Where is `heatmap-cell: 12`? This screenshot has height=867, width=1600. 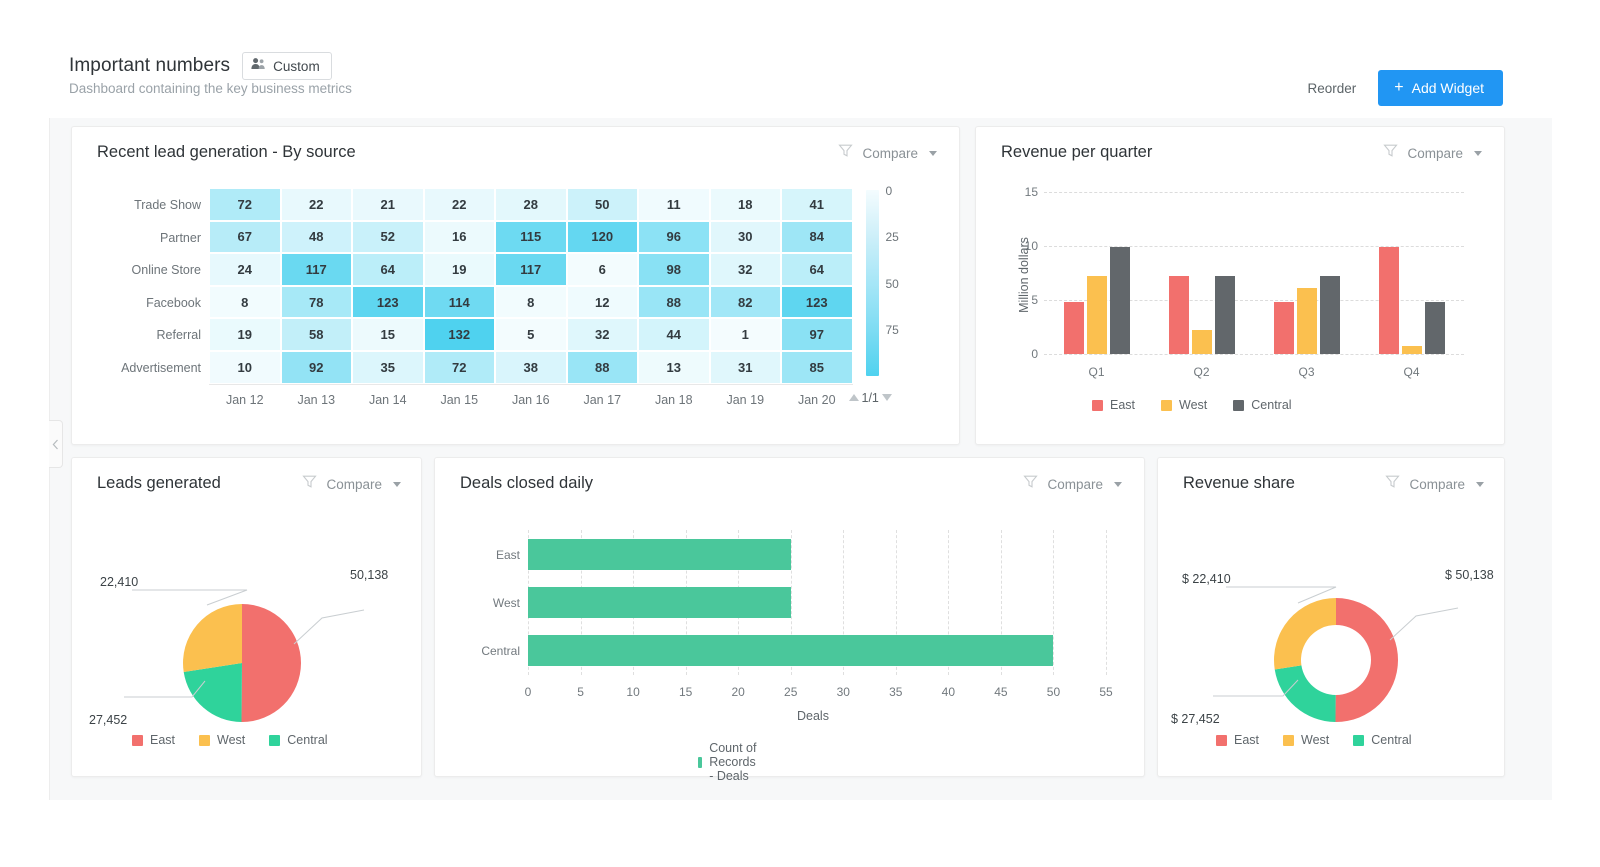
heatmap-cell: 12 is located at coordinates (602, 302).